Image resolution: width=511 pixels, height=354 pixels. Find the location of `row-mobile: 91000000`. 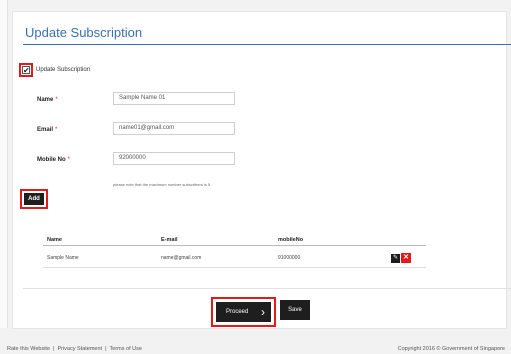

row-mobile: 91000000 is located at coordinates (289, 258).